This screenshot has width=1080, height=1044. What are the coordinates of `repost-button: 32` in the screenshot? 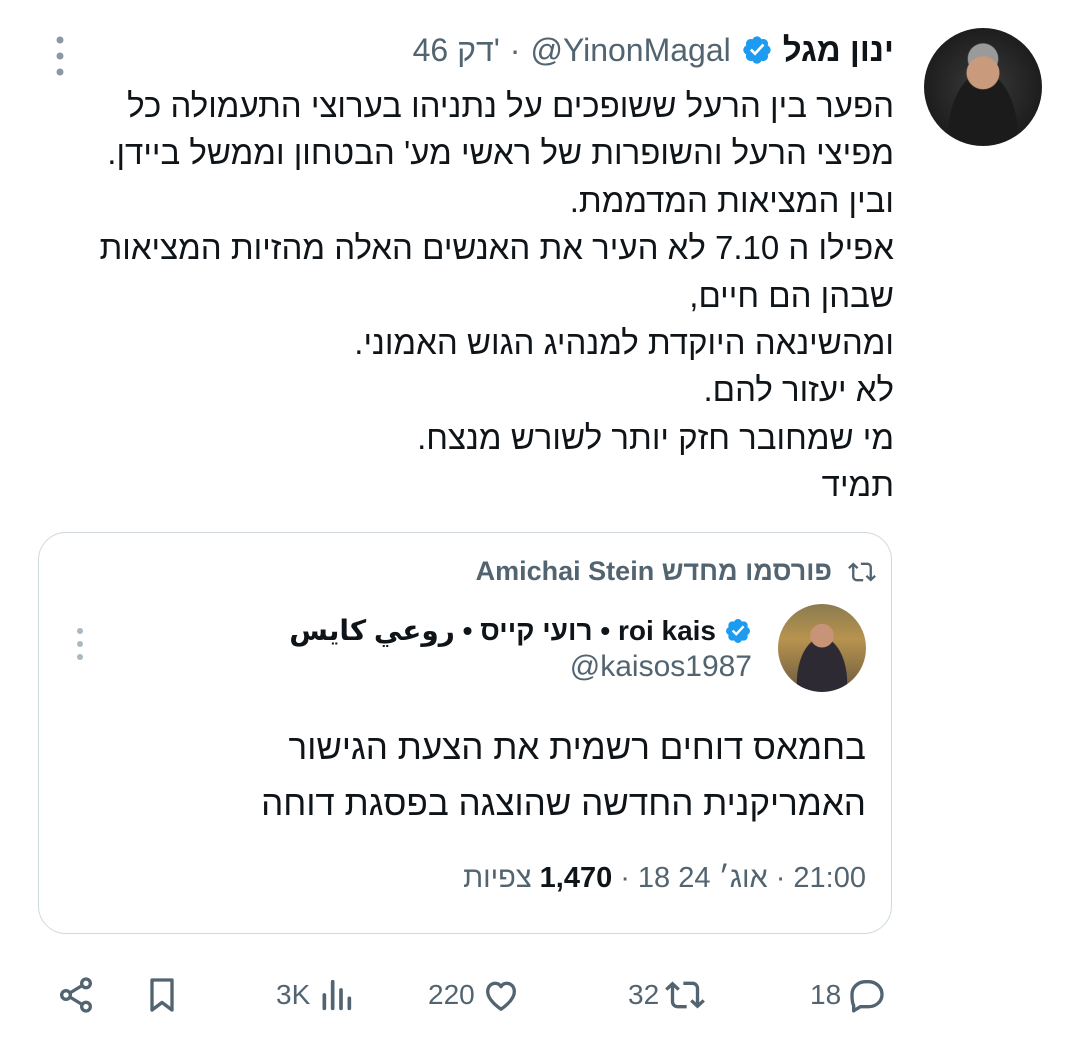 It's located at (667, 995).